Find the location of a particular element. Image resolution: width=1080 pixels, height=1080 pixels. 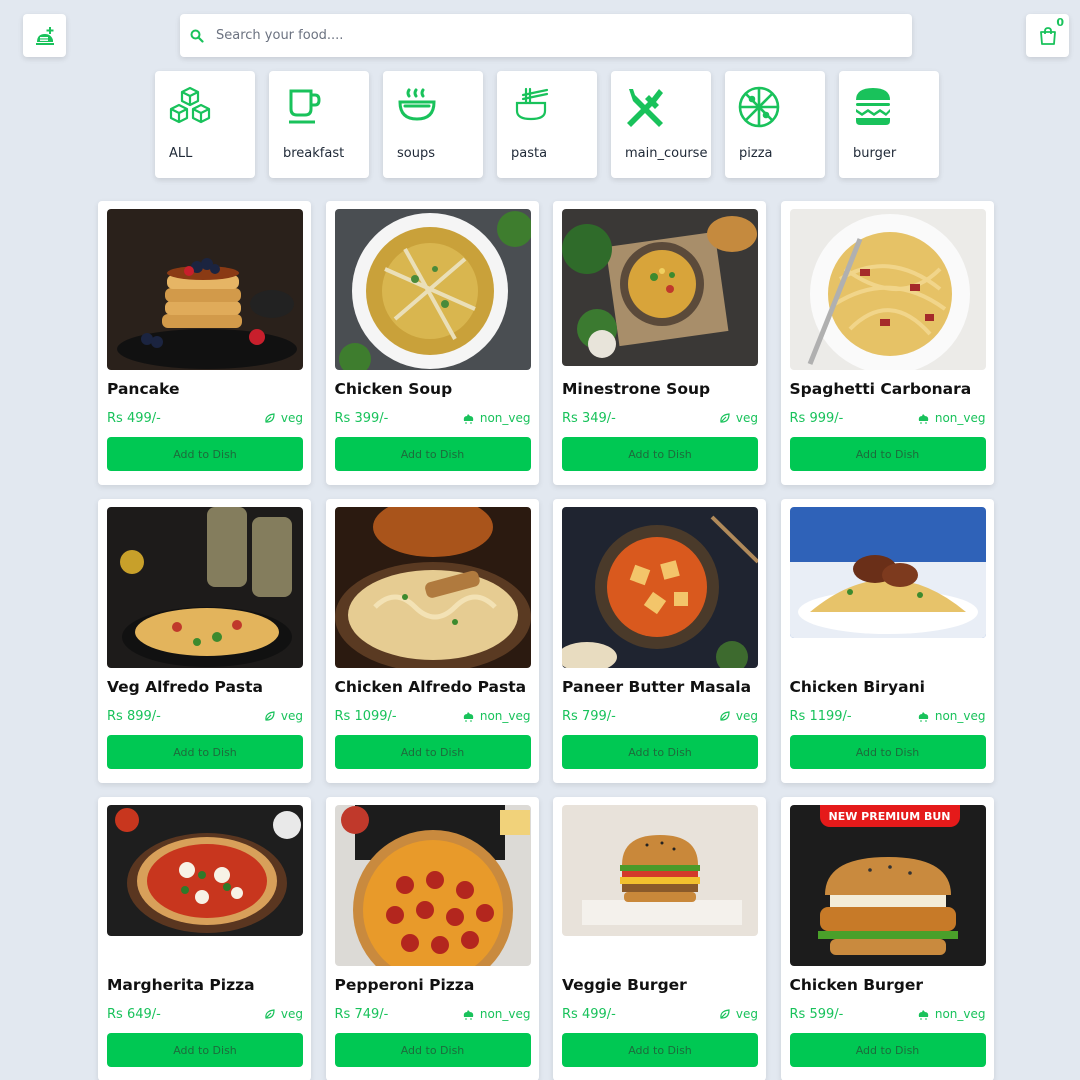

food-image-chicken-alfredo-pasta is located at coordinates (432, 587).